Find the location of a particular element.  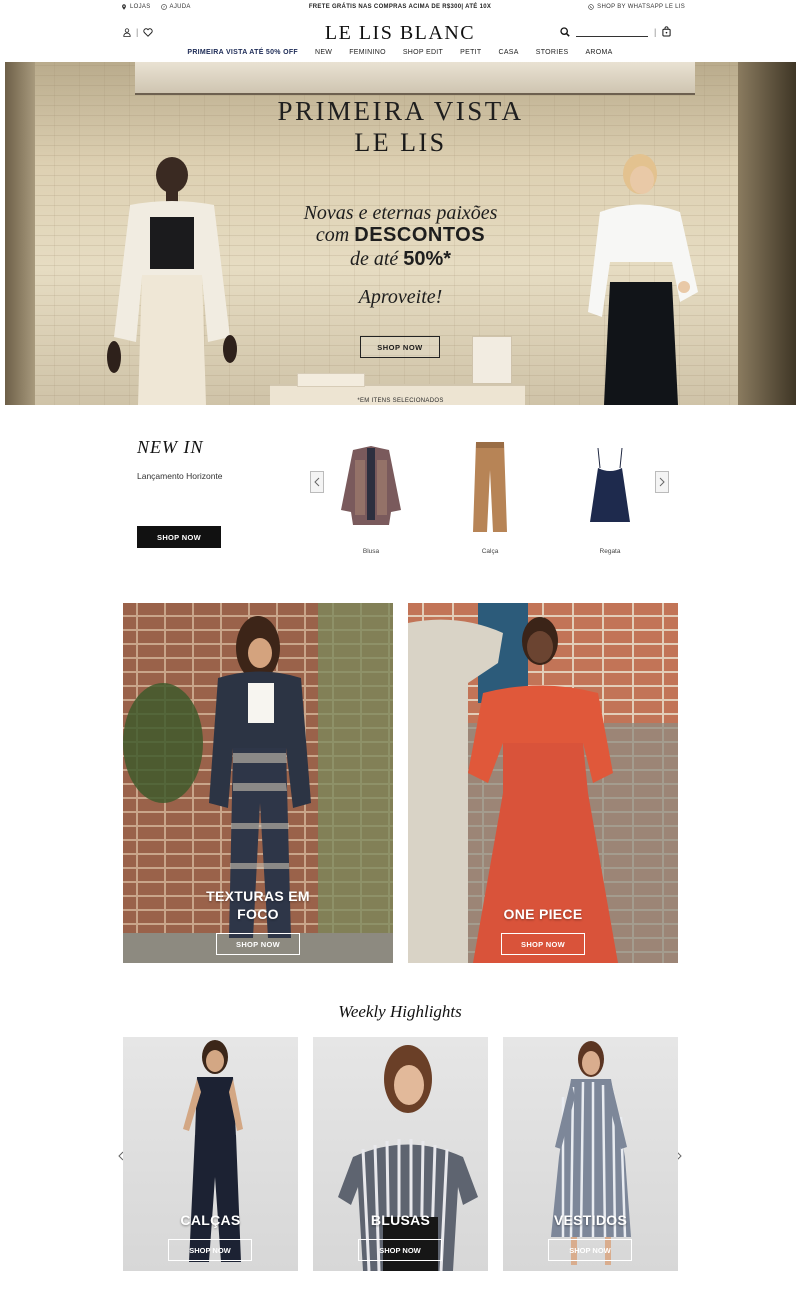

weekly-card-title: CALÇAS is located at coordinates (210, 1220).